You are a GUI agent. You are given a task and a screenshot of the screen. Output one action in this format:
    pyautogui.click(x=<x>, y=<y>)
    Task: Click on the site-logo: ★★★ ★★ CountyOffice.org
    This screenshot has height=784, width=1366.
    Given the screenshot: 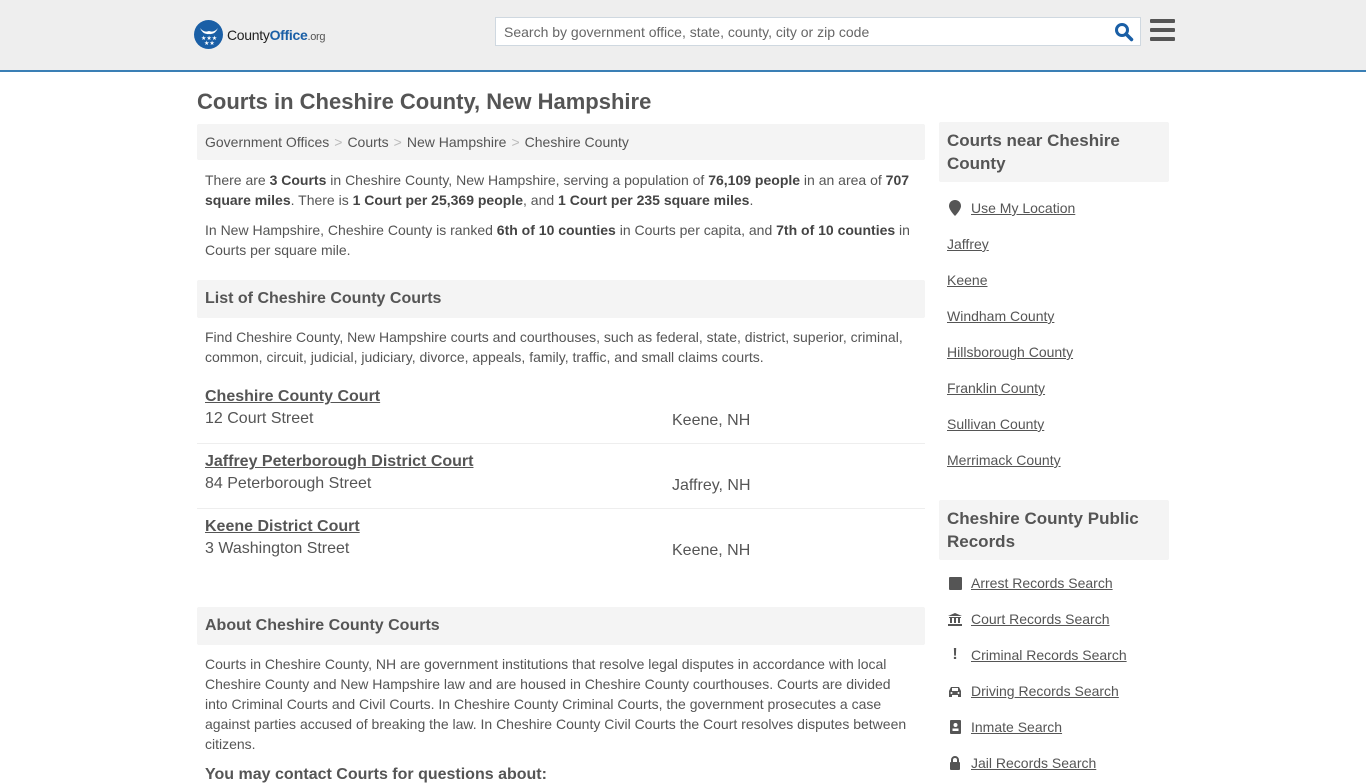 What is the action you would take?
    pyautogui.click(x=260, y=34)
    